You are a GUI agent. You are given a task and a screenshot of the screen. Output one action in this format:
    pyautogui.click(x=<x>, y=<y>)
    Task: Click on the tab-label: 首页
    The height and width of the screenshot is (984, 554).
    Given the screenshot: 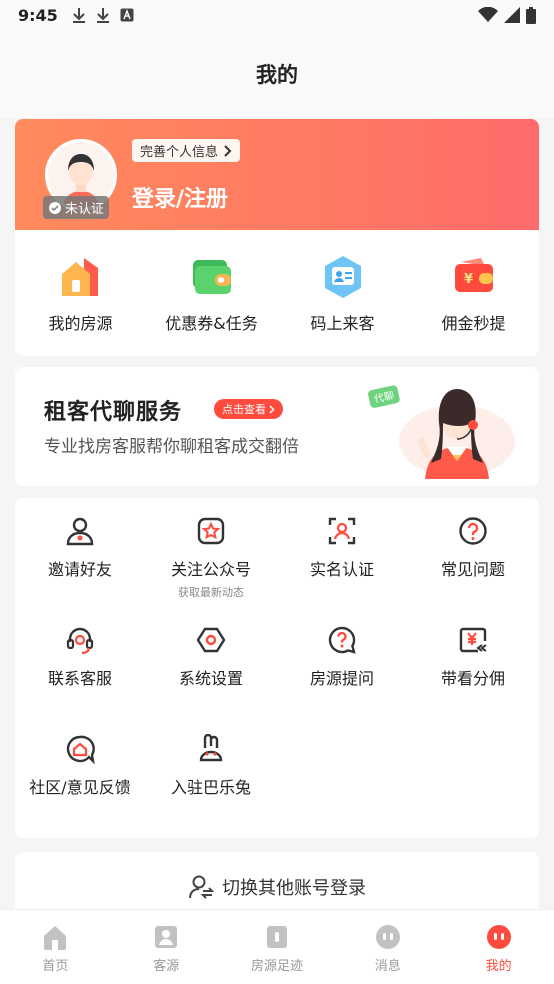 What is the action you would take?
    pyautogui.click(x=55, y=966)
    